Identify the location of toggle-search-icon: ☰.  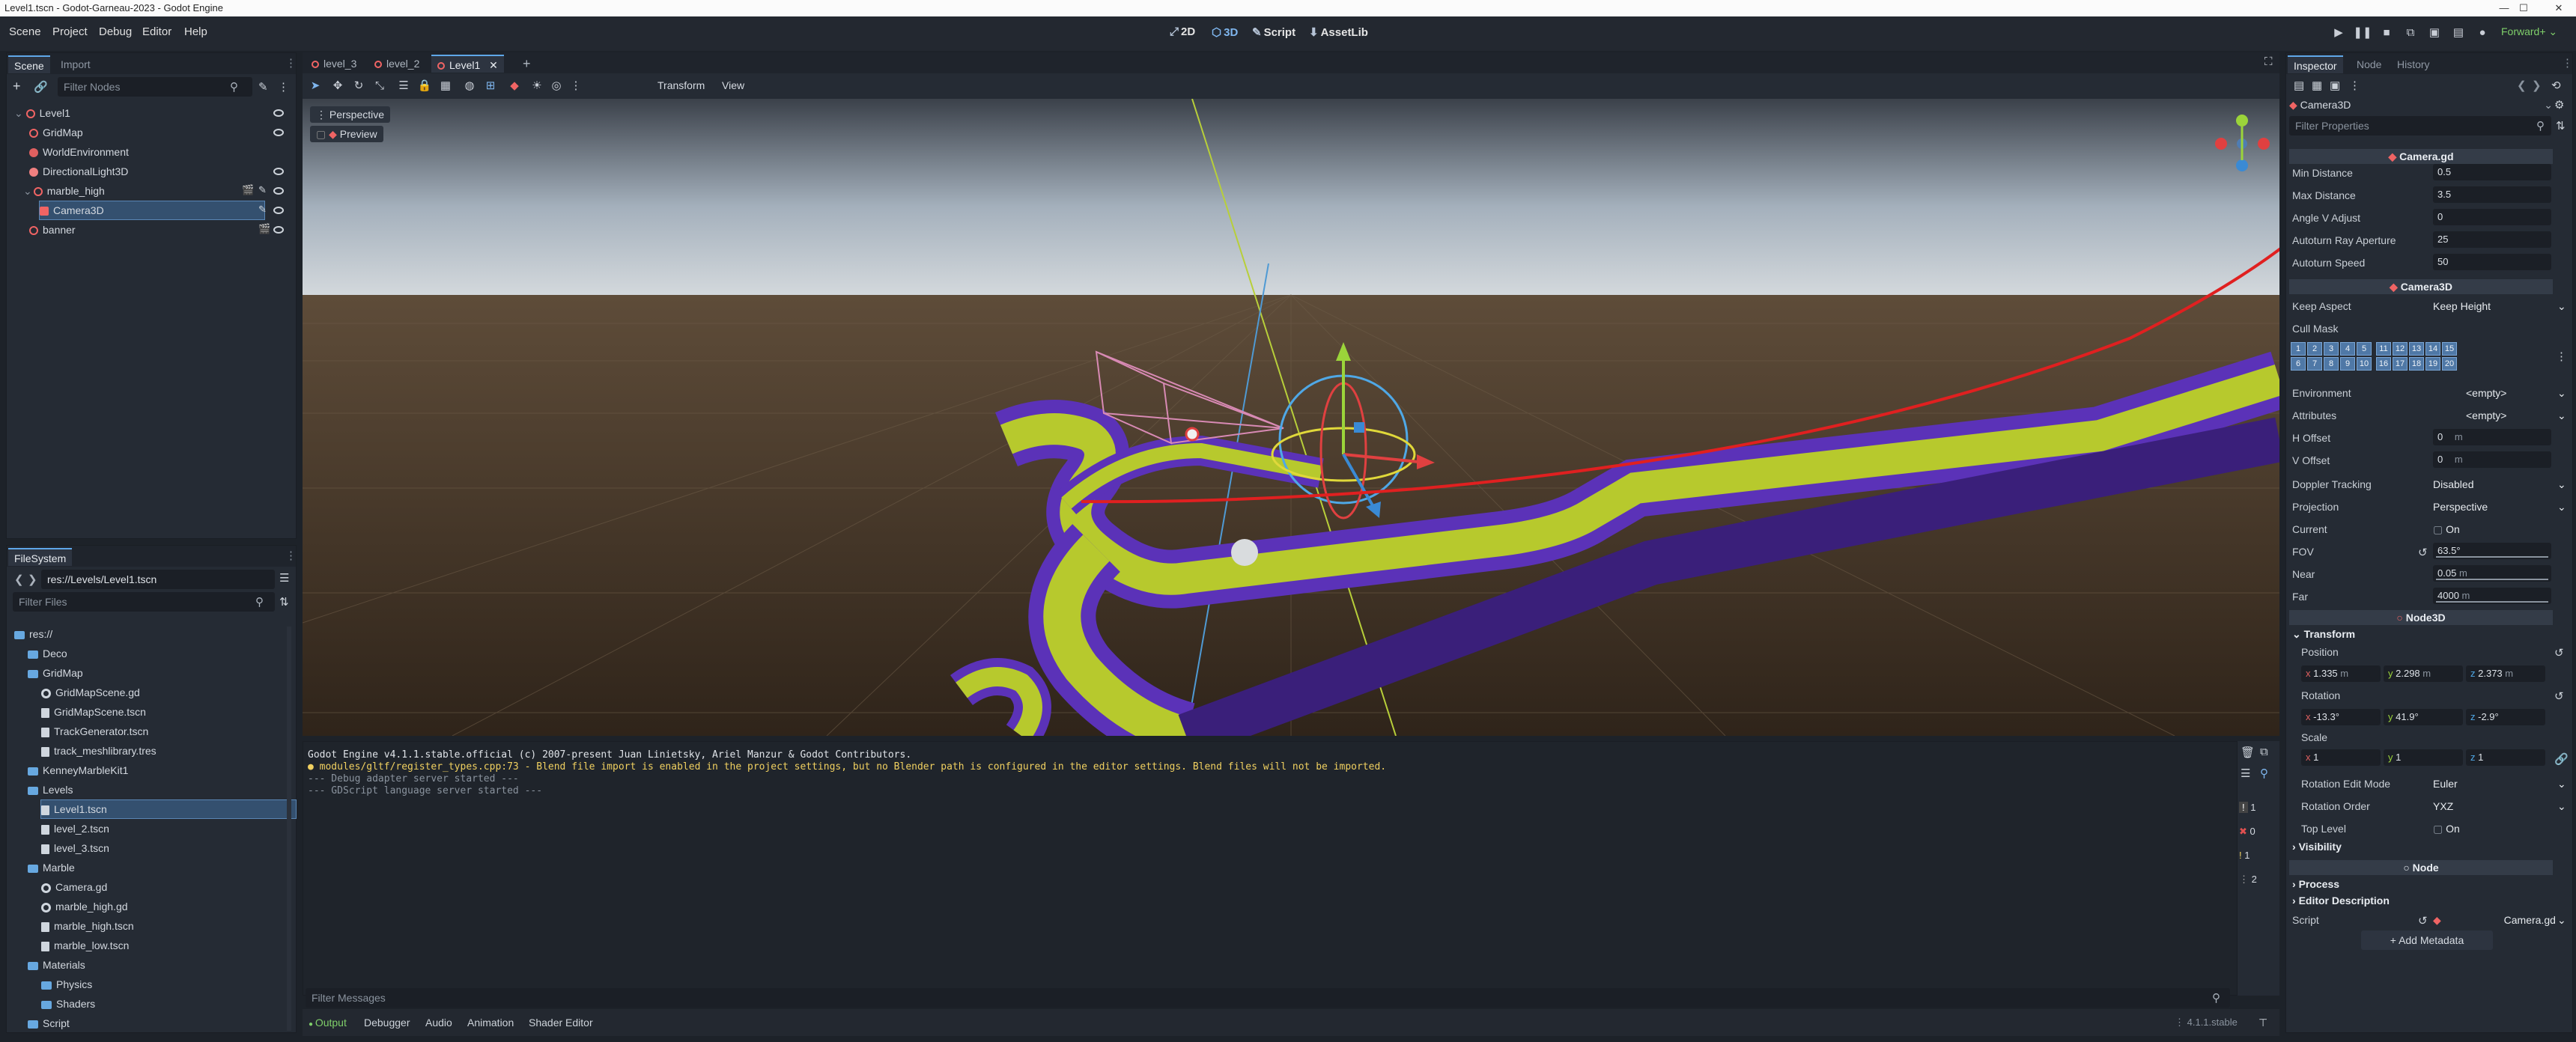
(2245, 773).